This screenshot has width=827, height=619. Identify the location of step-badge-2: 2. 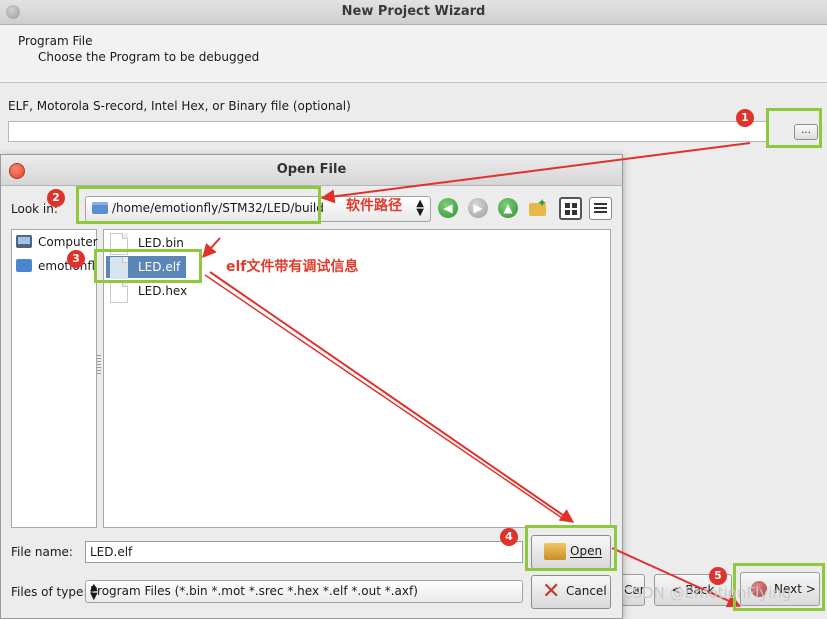
(56, 198).